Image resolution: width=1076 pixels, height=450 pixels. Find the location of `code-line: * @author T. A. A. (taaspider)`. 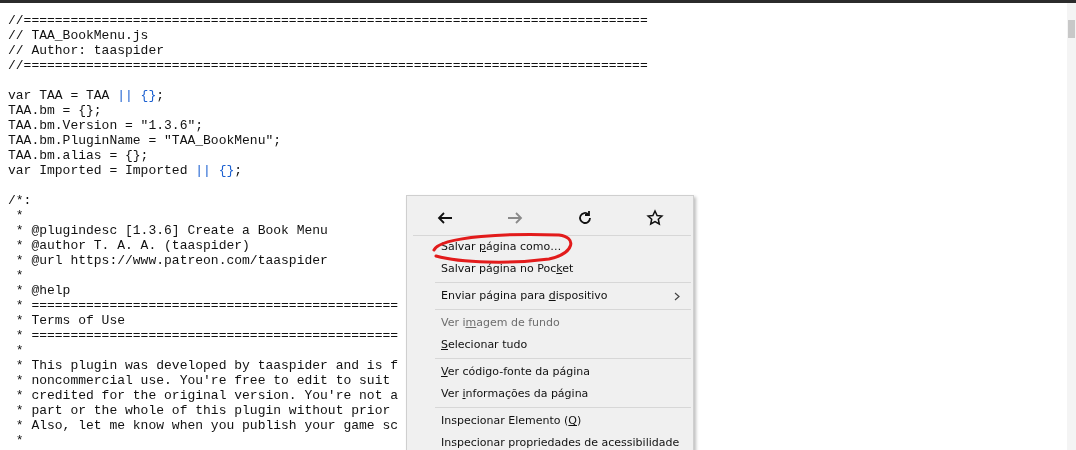

code-line: * @author T. A. A. (taaspider) is located at coordinates (132, 245).